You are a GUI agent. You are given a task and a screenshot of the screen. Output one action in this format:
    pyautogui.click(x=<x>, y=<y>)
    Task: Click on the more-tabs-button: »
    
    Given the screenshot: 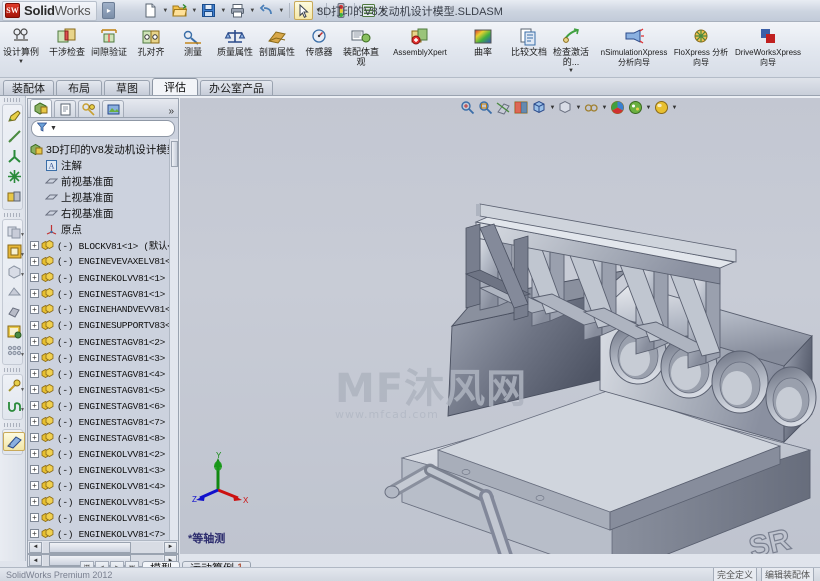 What is the action you would take?
    pyautogui.click(x=171, y=111)
    